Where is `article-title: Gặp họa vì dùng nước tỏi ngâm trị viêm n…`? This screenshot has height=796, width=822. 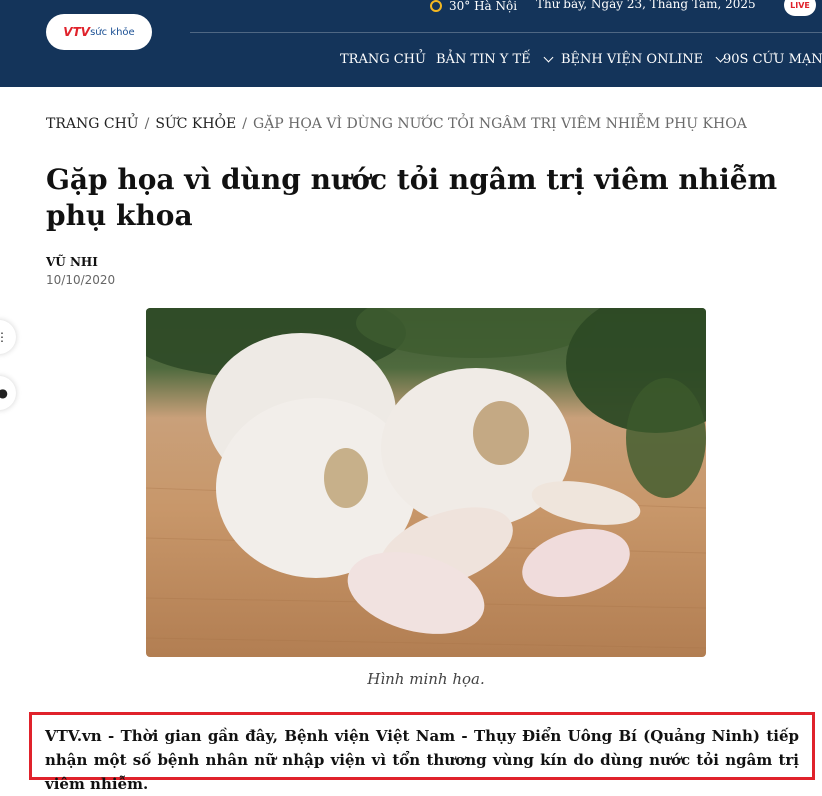
article-title: Gặp họa vì dùng nước tỏi ngâm trị viêm n… is located at coordinates (412, 197).